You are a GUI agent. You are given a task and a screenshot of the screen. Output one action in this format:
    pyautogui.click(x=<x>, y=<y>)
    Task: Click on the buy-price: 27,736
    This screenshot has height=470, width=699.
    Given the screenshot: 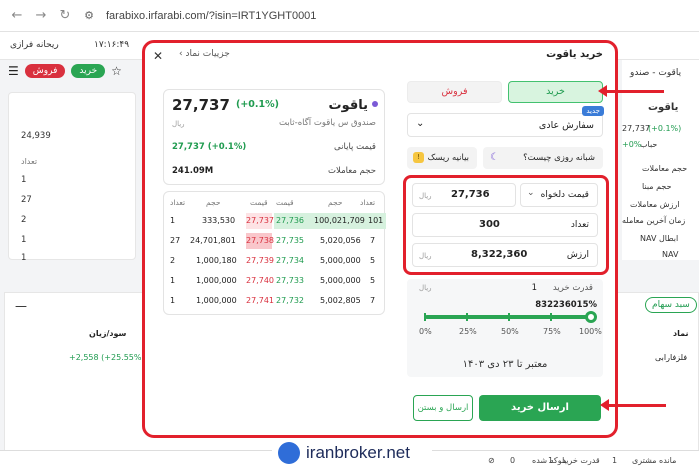 What is the action you would take?
    pyautogui.click(x=290, y=220)
    